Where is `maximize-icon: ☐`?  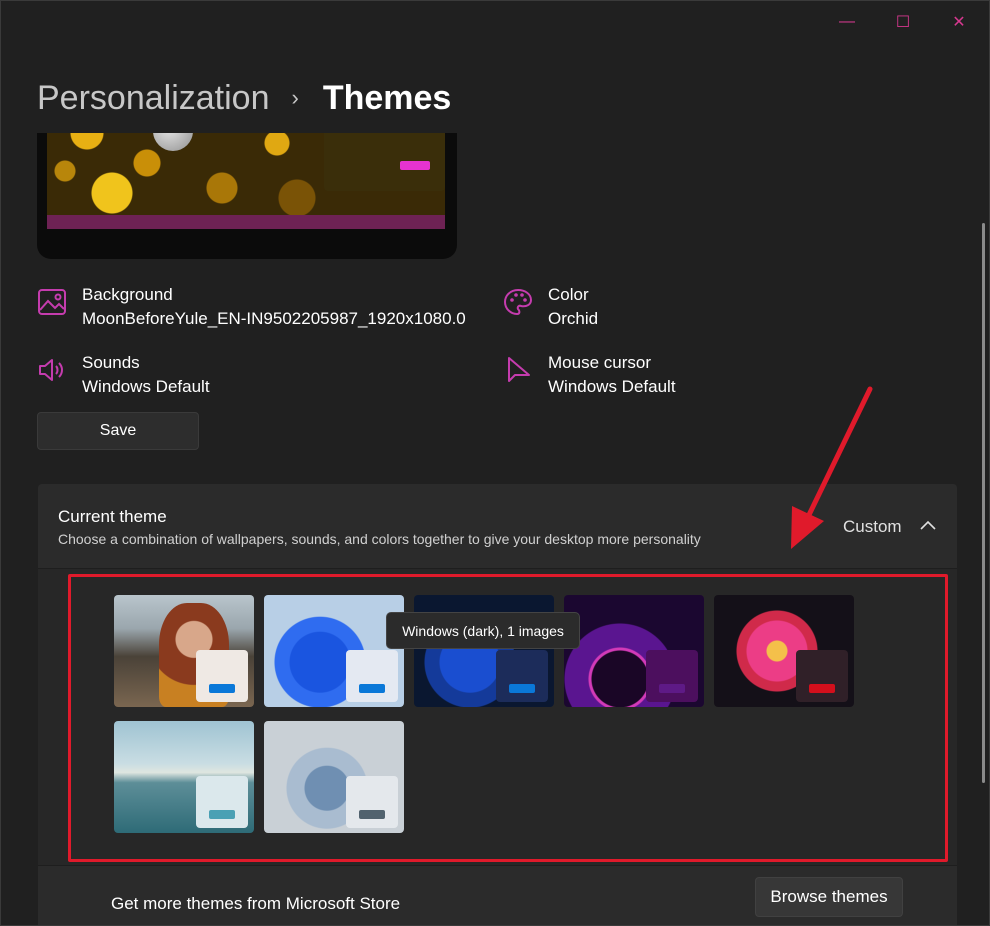
maximize-icon: ☐ is located at coordinates (903, 22).